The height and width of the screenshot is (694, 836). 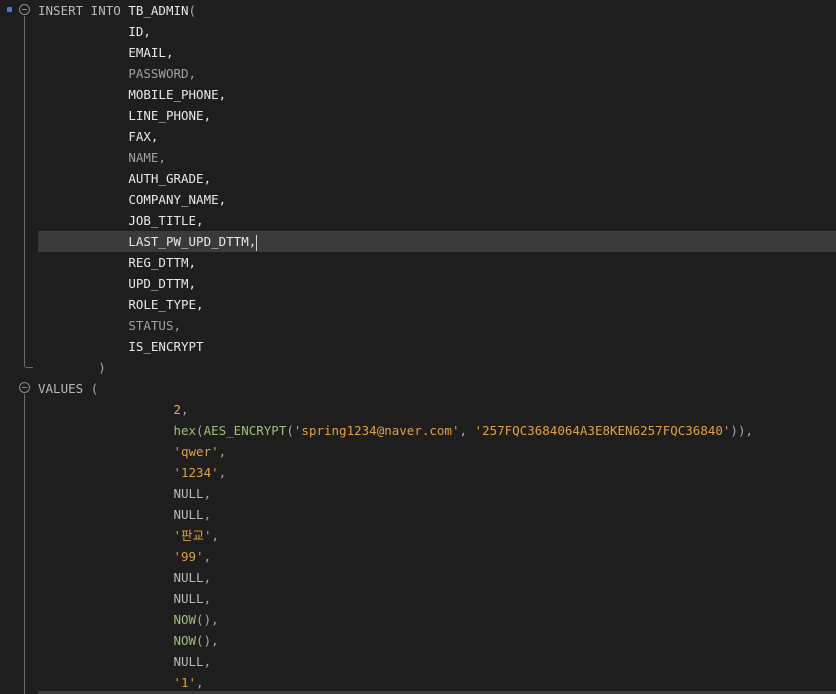 I want to click on column-name: UPD_DTTM,, so click(x=162, y=283).